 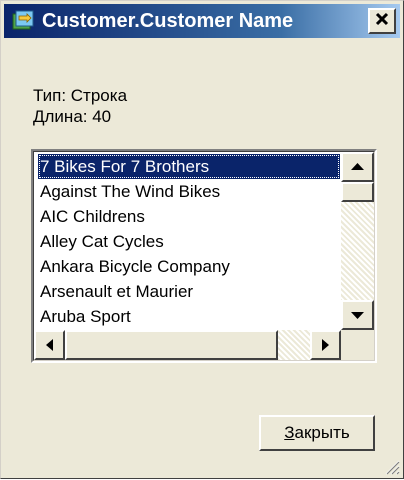 What do you see at coordinates (189, 166) in the screenshot?
I see `list-item: 7 Bikes For 7 Brothers` at bounding box center [189, 166].